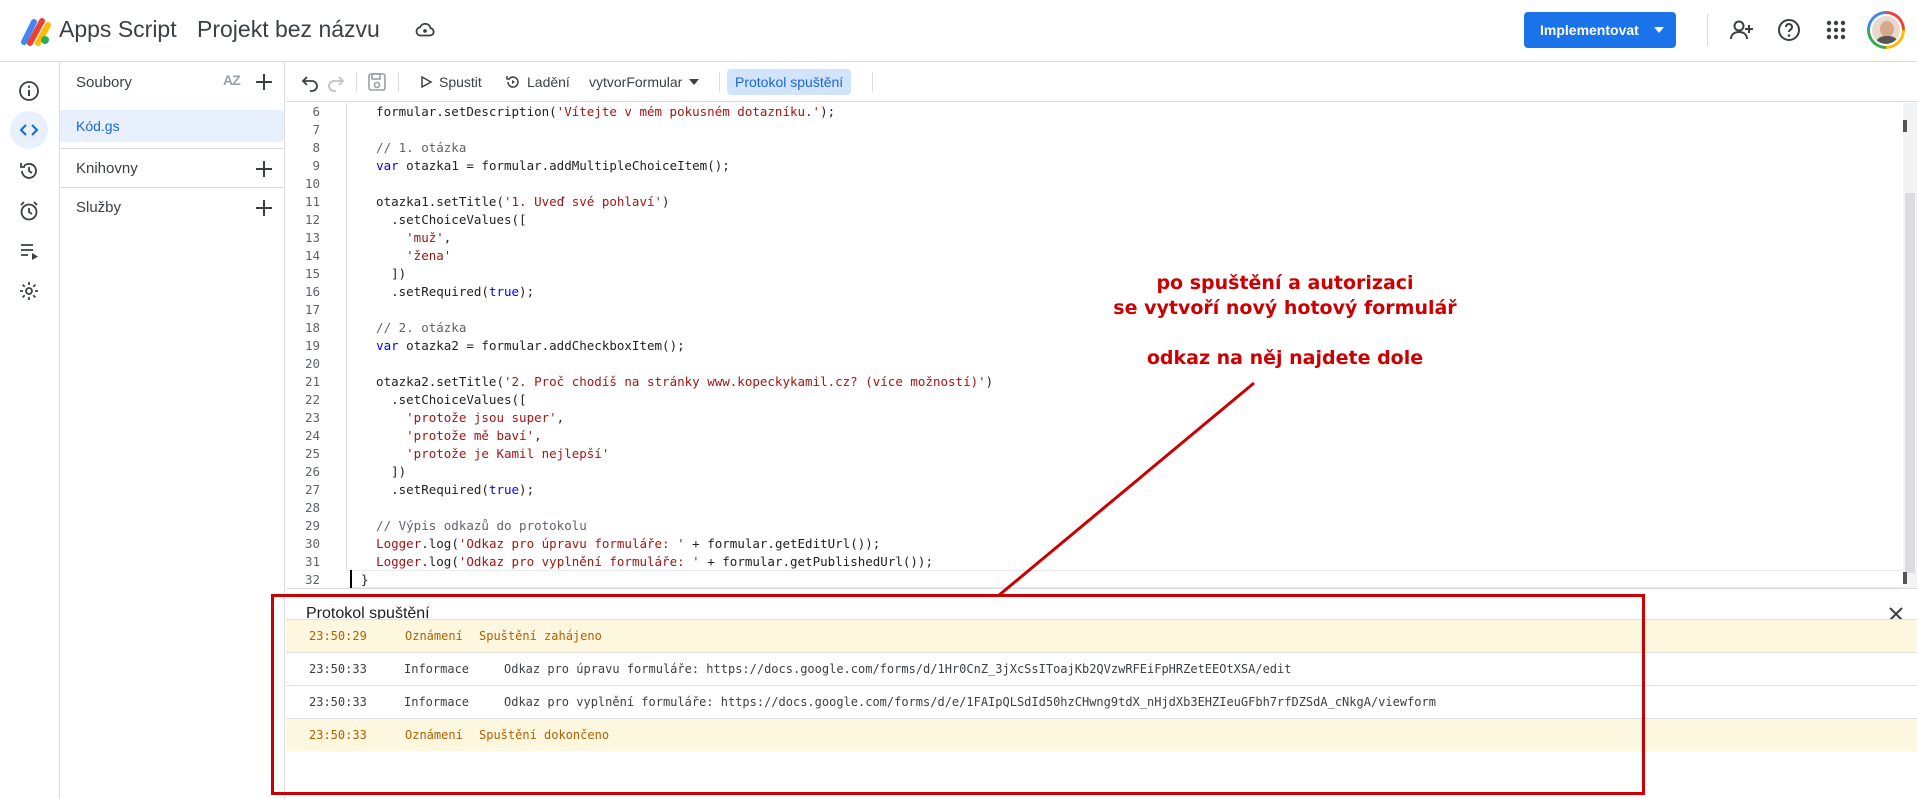 This screenshot has height=799, width=1917. Describe the element at coordinates (351, 579) in the screenshot. I see `text-cursor` at that location.